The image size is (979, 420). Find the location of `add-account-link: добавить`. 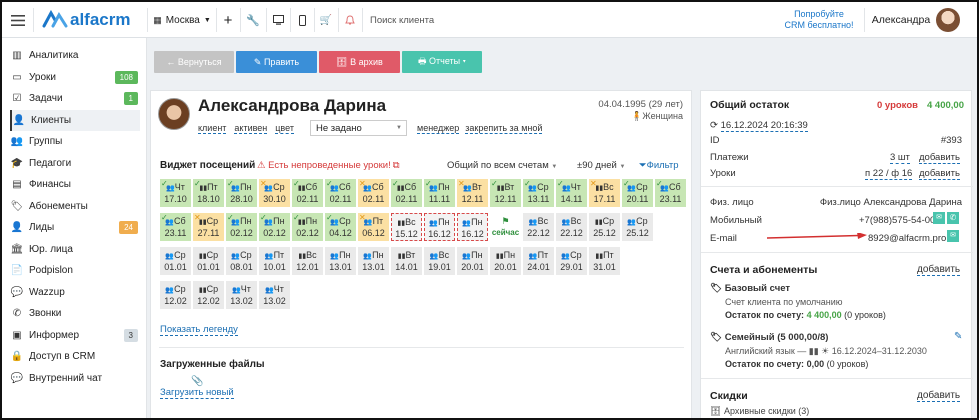

add-account-link: добавить is located at coordinates (939, 270).